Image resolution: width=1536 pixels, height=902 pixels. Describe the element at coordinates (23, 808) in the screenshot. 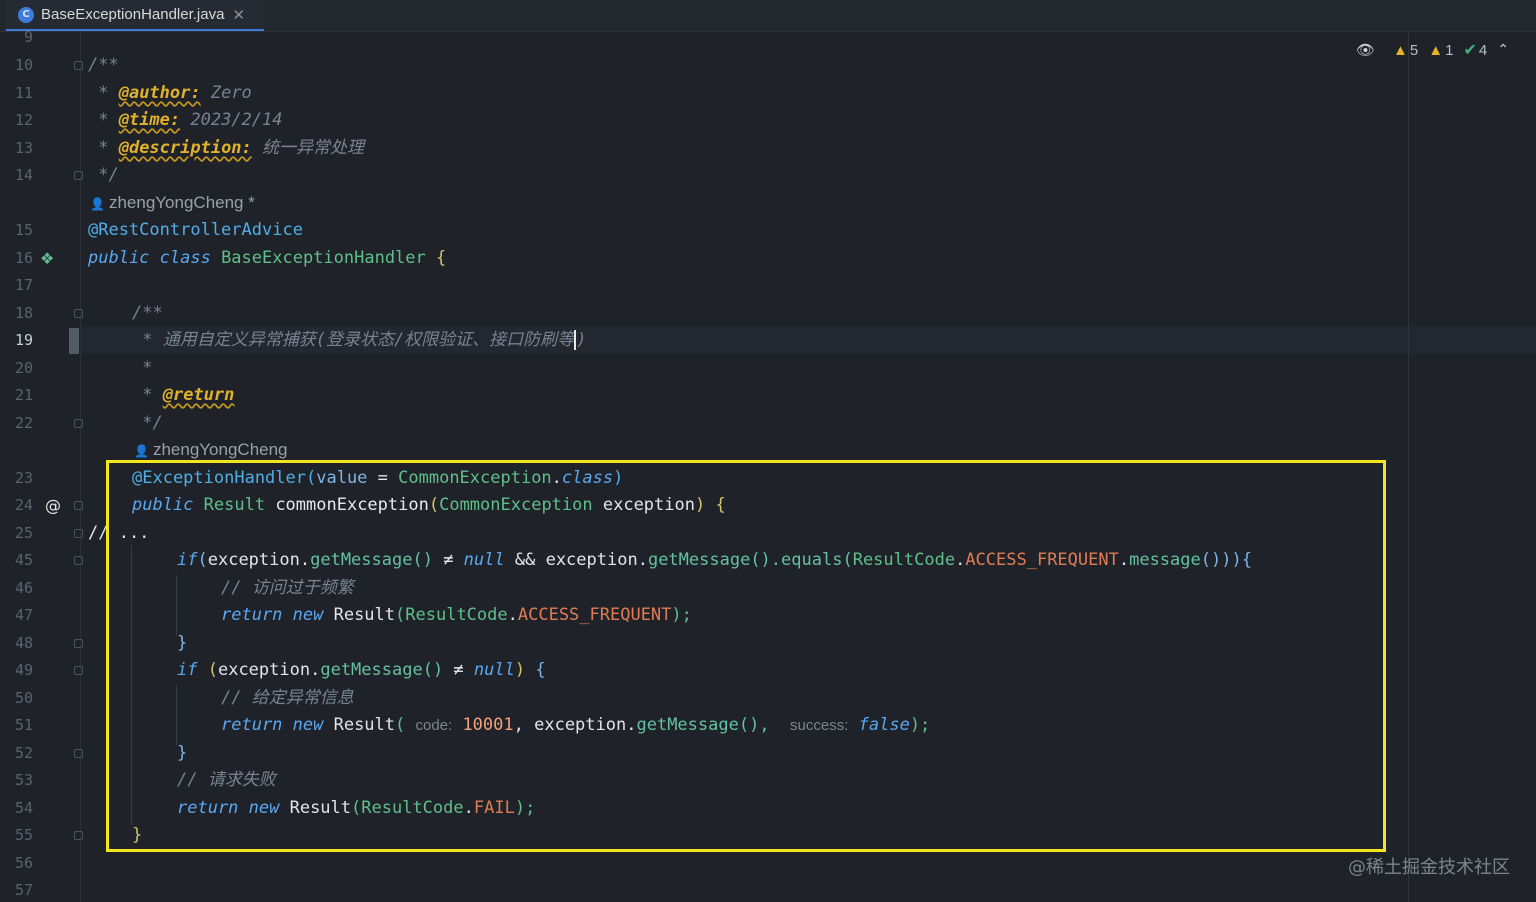

I see `line-number: 54` at that location.